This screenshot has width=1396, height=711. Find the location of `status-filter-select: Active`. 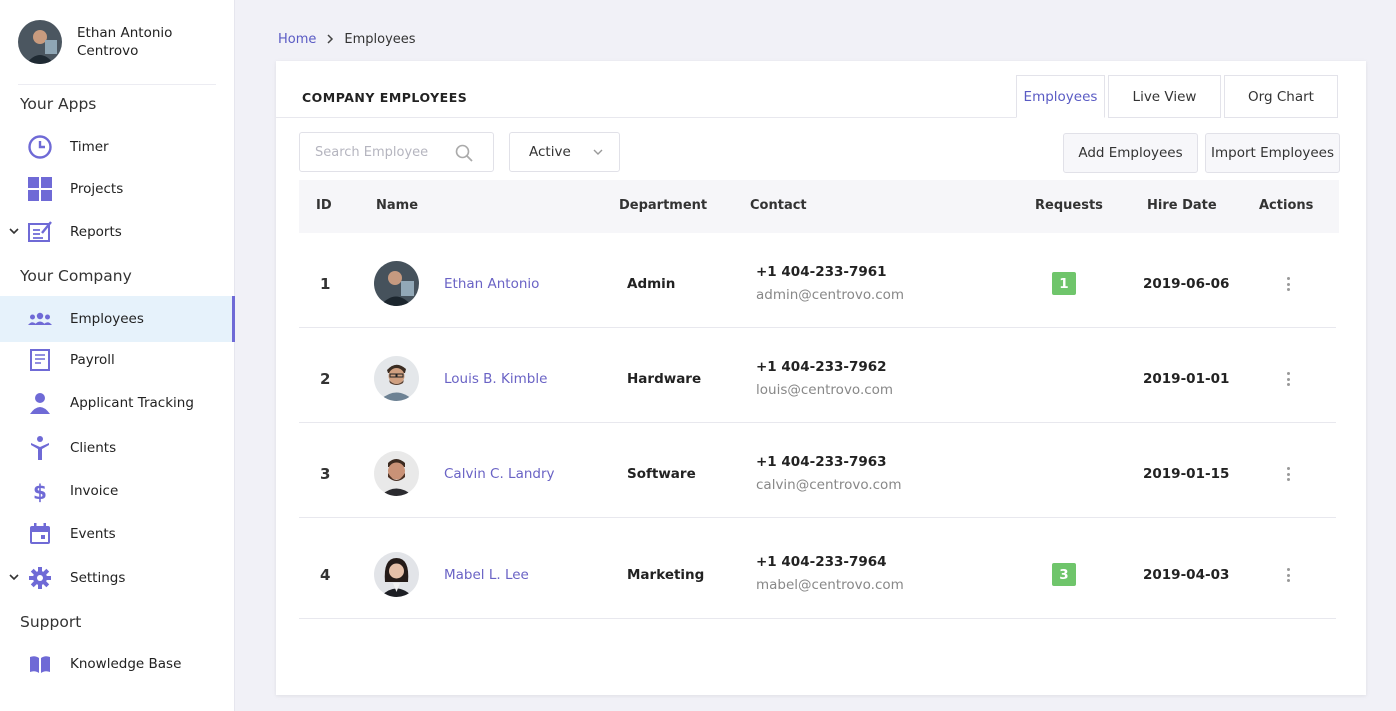

status-filter-select: Active is located at coordinates (564, 152).